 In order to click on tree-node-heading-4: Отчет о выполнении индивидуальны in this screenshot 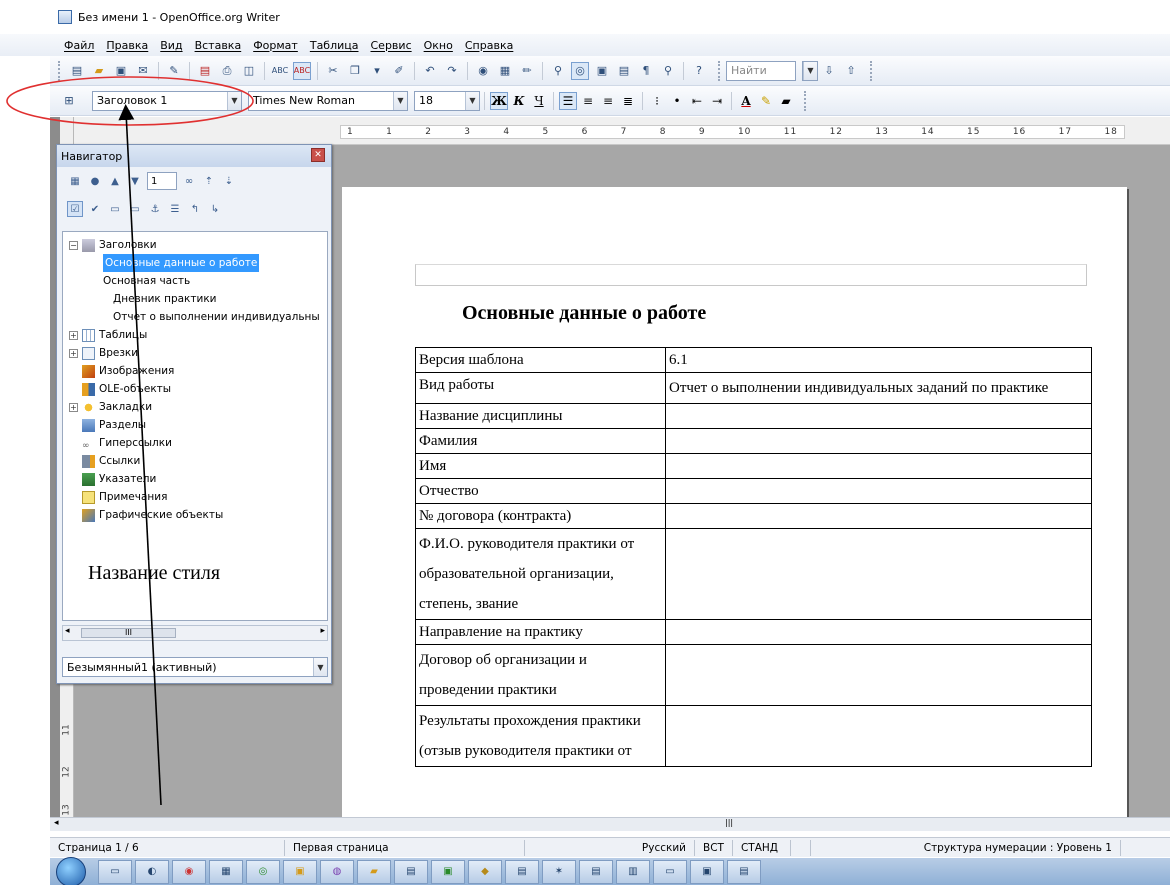, I will do `click(216, 317)`.